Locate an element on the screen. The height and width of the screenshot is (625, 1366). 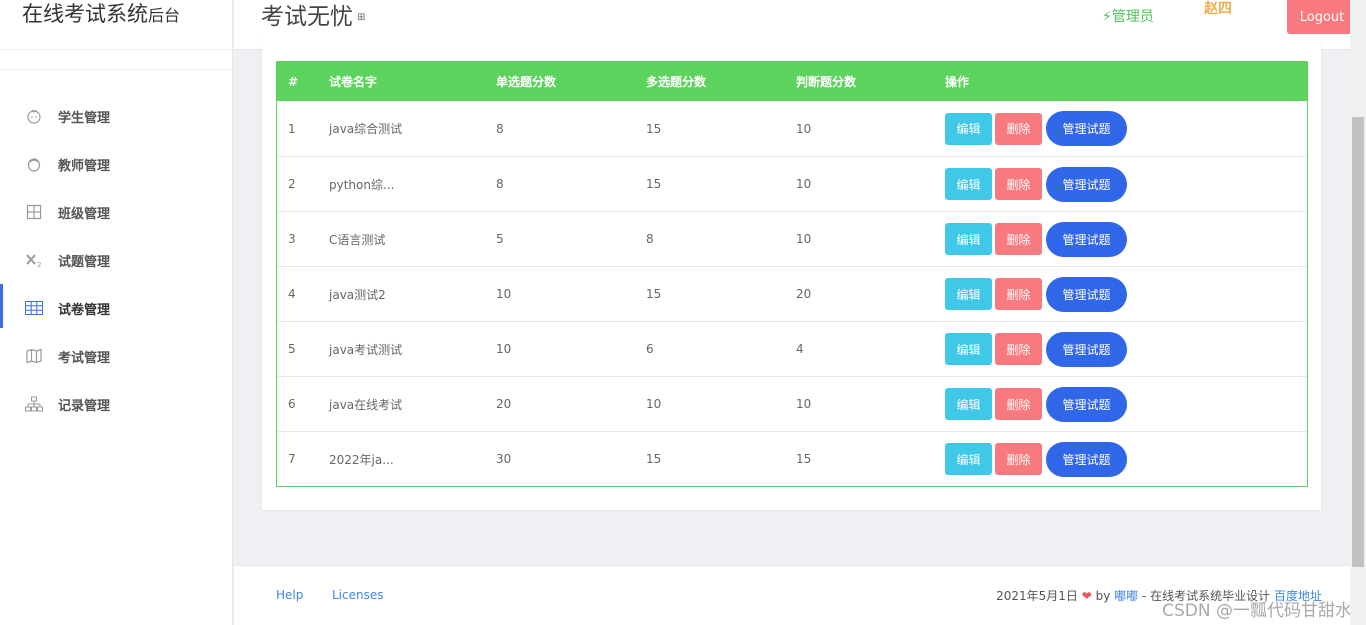
paper-name: java考试测试 is located at coordinates (366, 349).